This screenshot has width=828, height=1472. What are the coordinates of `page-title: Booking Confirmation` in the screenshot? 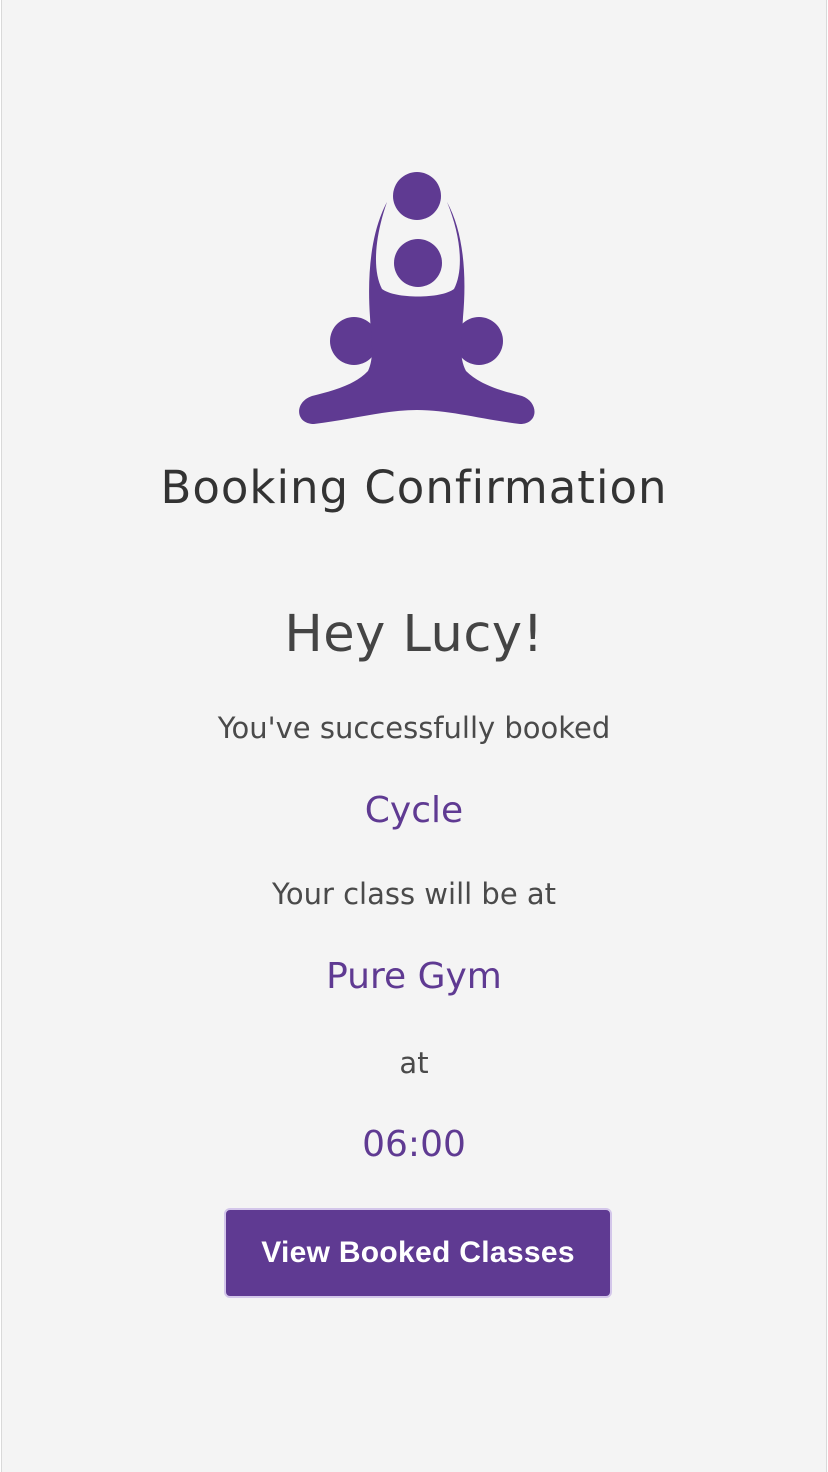 It's located at (414, 487).